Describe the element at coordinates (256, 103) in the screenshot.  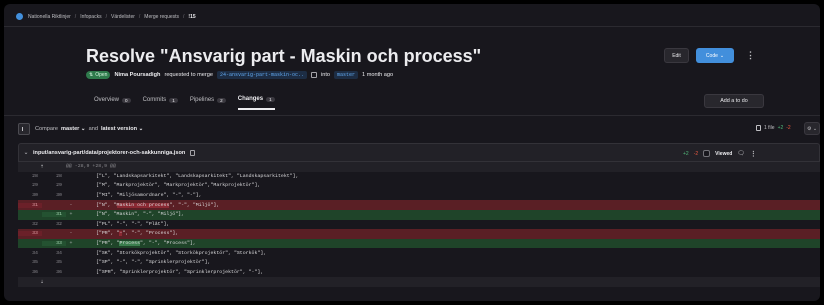
I see `tab-changes: Changes 1` at that location.